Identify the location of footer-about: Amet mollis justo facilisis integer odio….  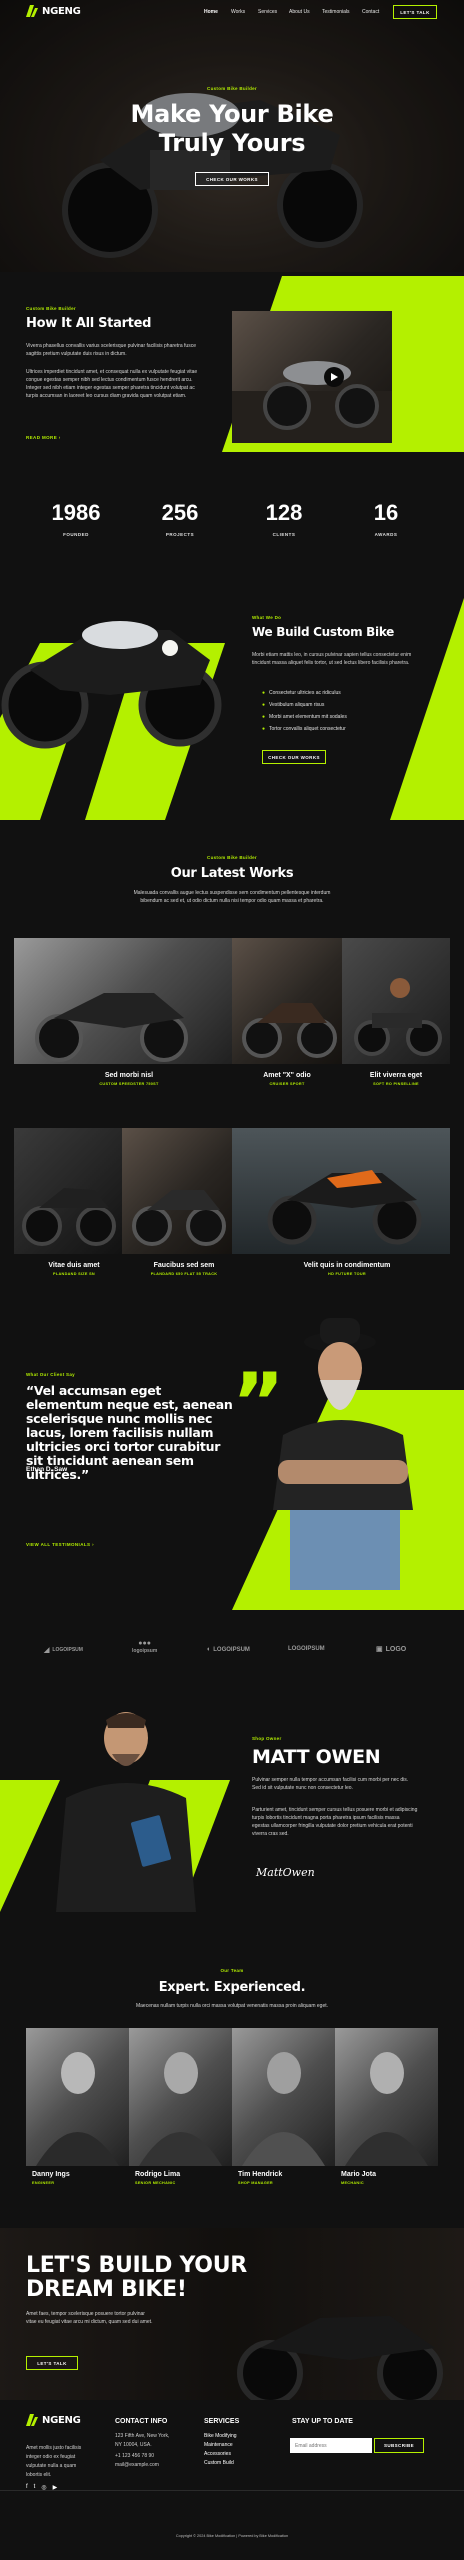
(54, 2461).